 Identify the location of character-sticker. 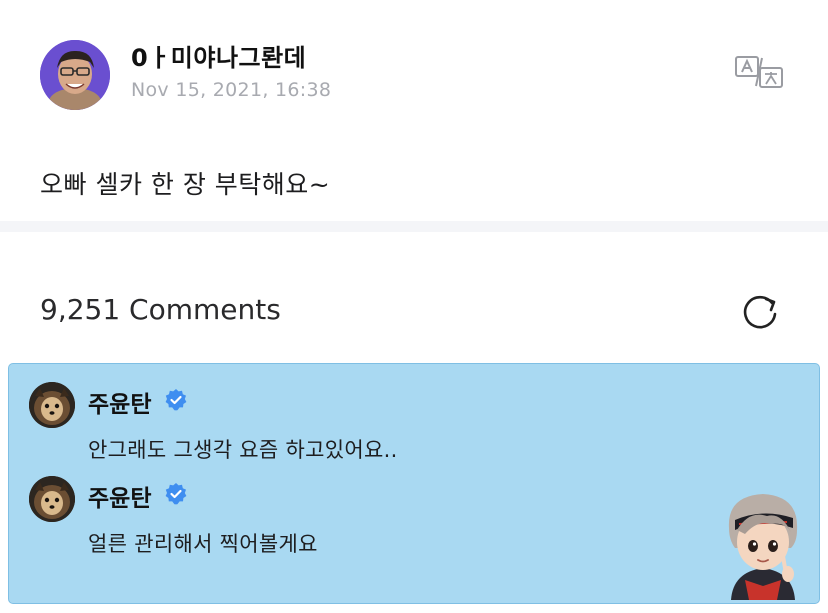
(763, 544).